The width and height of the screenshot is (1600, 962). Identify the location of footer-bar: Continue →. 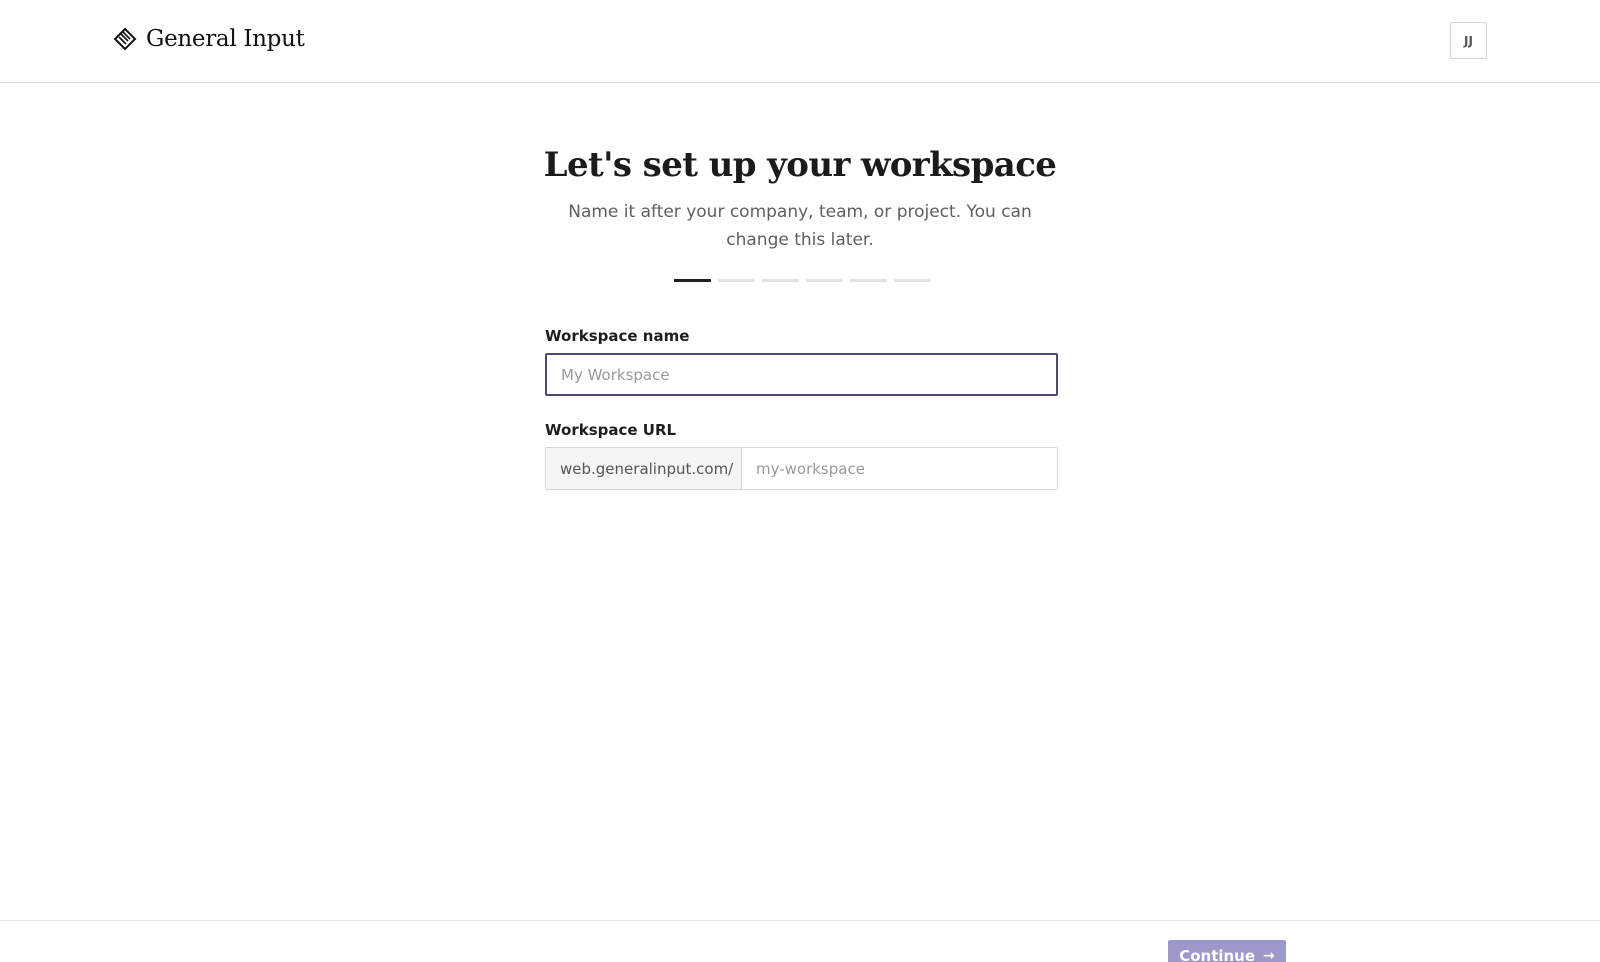
(800, 941).